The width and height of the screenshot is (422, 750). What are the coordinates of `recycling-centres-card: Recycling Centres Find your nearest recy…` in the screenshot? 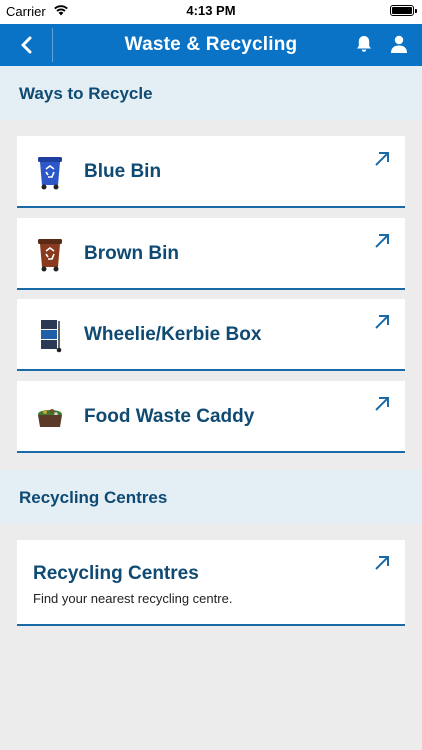 It's located at (211, 583).